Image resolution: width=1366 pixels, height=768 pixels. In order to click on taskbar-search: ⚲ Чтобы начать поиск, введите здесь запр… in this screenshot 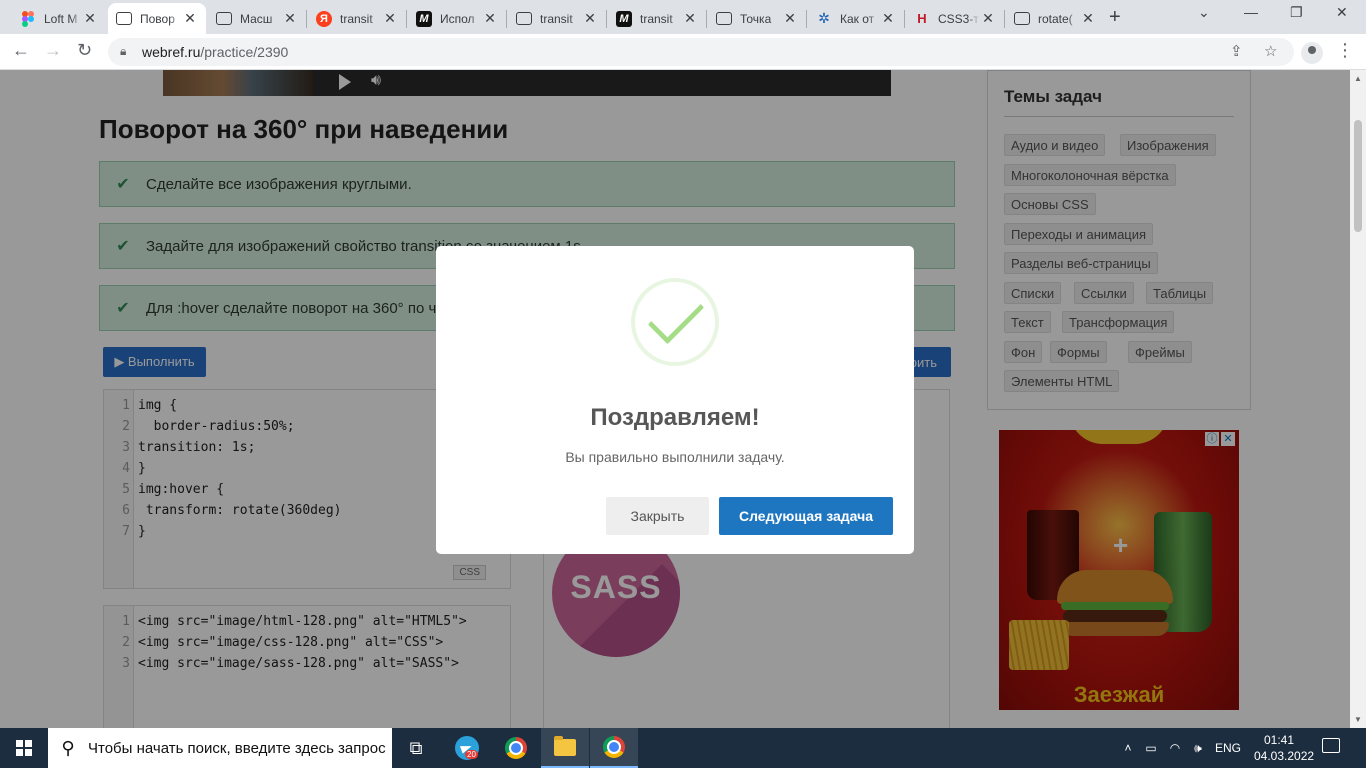, I will do `click(220, 748)`.